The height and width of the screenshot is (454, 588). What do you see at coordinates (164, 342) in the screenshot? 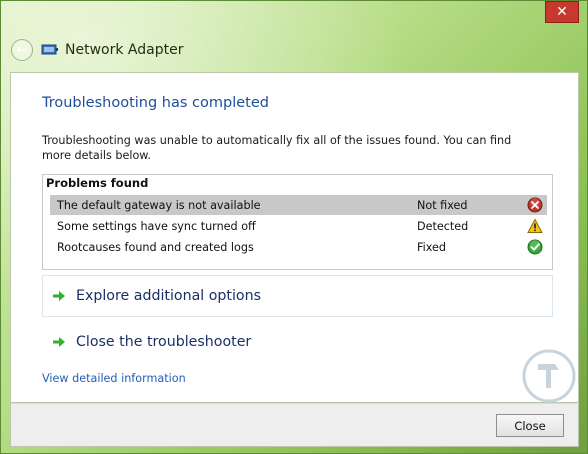
I see `close-troubleshooter-label: Close the troubleshooter` at bounding box center [164, 342].